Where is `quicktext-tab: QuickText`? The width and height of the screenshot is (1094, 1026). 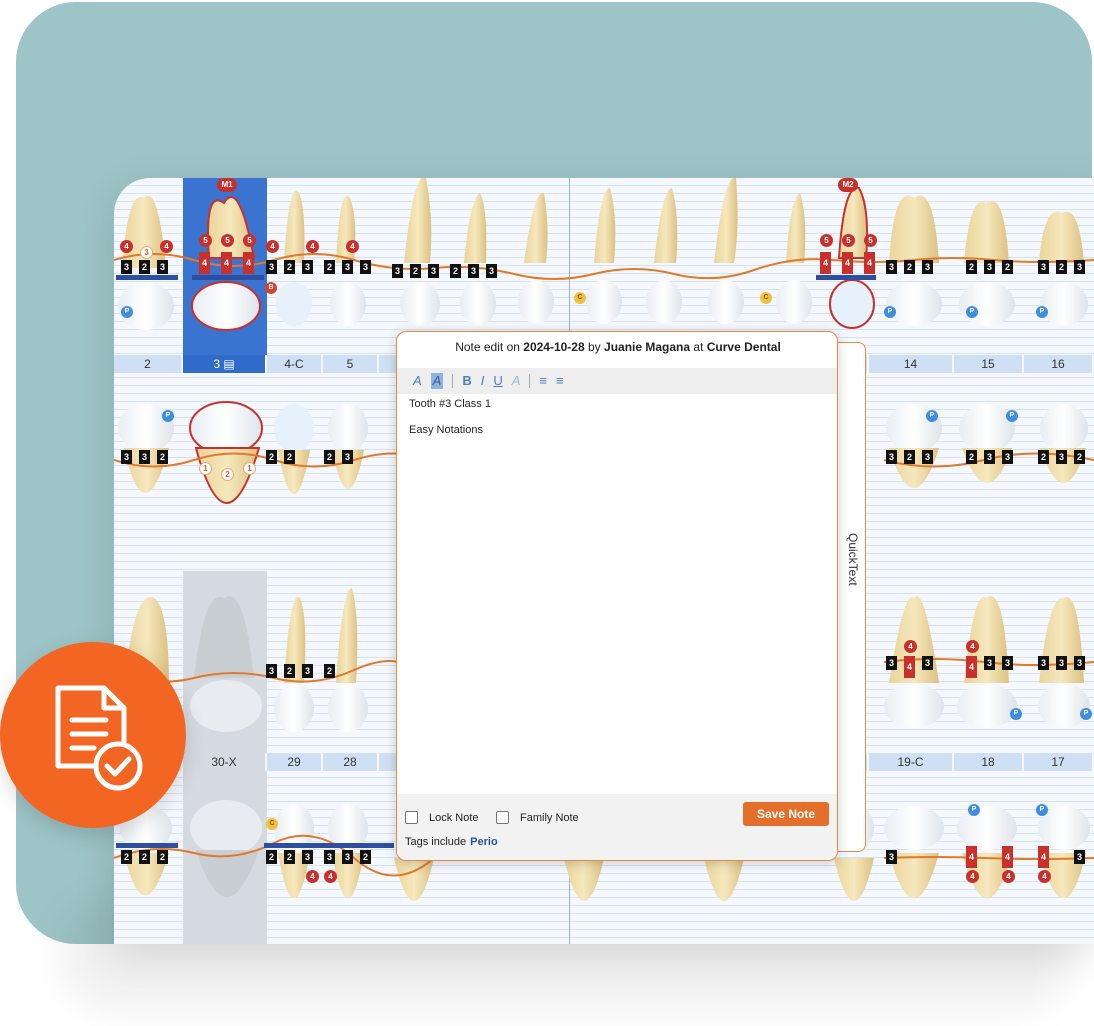 quicktext-tab: QuickText is located at coordinates (852, 597).